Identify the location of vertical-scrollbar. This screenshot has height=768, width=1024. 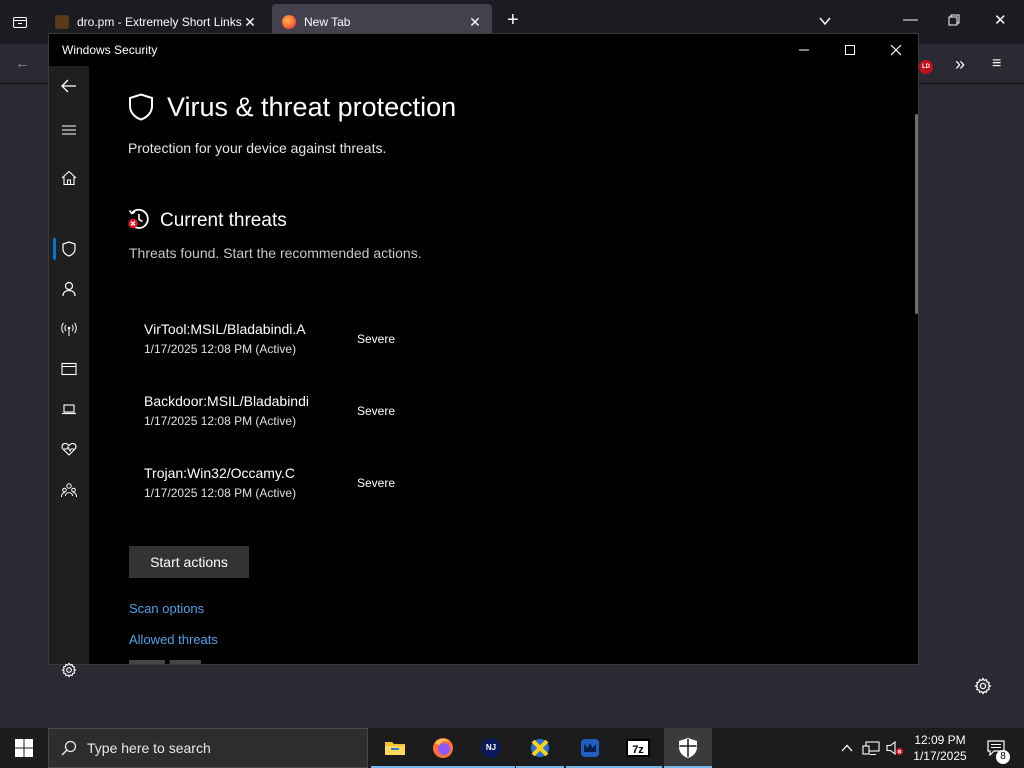
(916, 214).